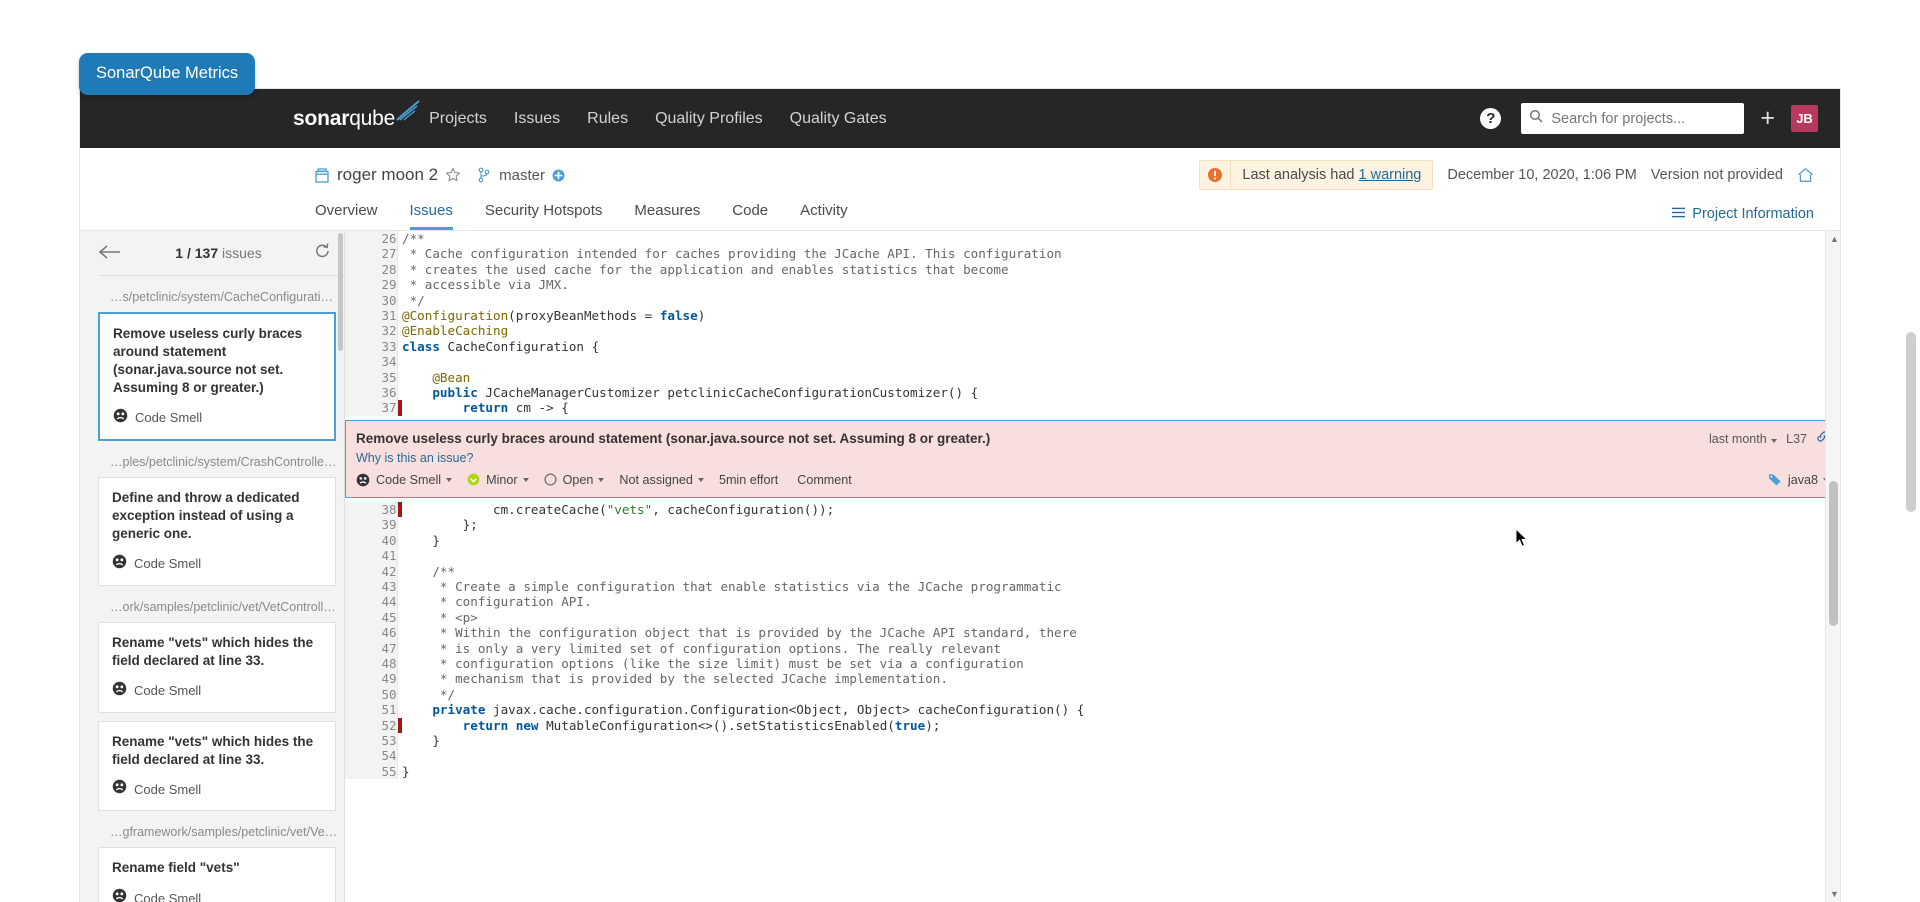 The width and height of the screenshot is (1920, 902). What do you see at coordinates (371, 525) in the screenshot?
I see `line-number: 39` at bounding box center [371, 525].